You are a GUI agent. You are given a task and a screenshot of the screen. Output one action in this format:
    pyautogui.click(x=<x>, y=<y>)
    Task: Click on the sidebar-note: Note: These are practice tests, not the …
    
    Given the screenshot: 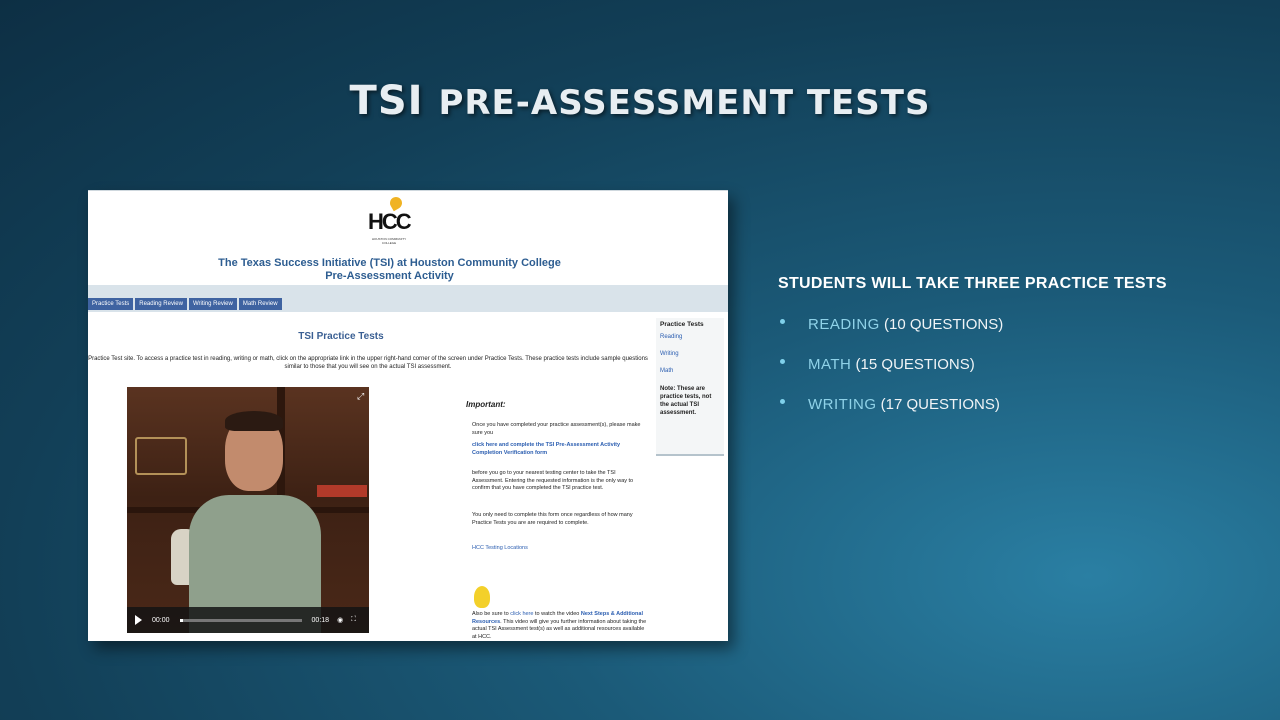 What is the action you would take?
    pyautogui.click(x=686, y=401)
    